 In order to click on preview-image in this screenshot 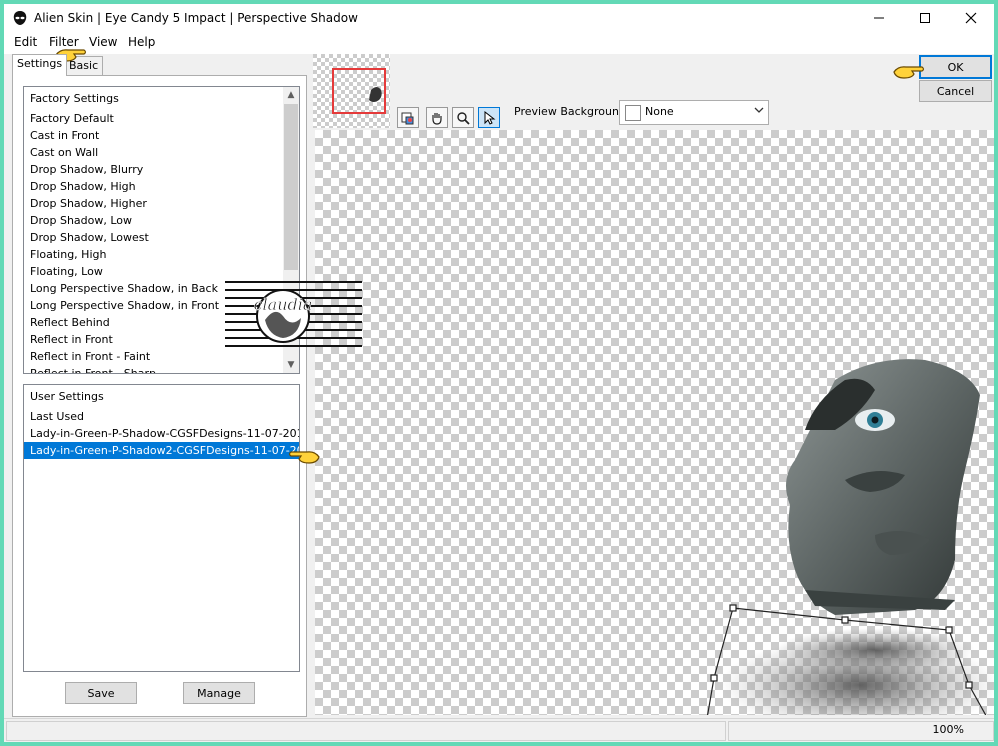, I will do `click(850, 537)`.